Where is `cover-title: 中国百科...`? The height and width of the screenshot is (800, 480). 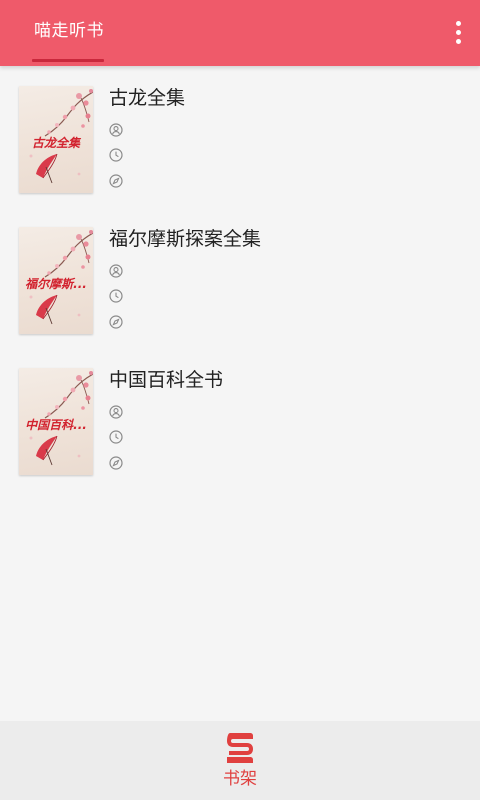
cover-title: 中国百科... is located at coordinates (56, 425).